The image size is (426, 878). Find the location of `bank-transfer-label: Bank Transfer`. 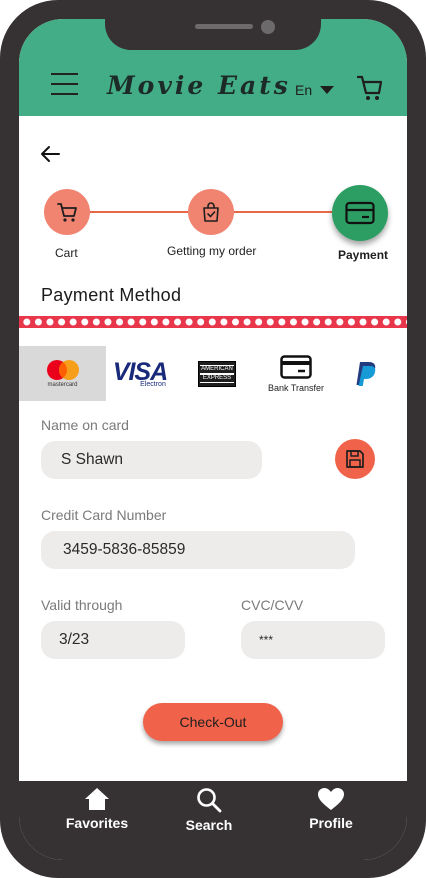

bank-transfer-label: Bank Transfer is located at coordinates (296, 387).